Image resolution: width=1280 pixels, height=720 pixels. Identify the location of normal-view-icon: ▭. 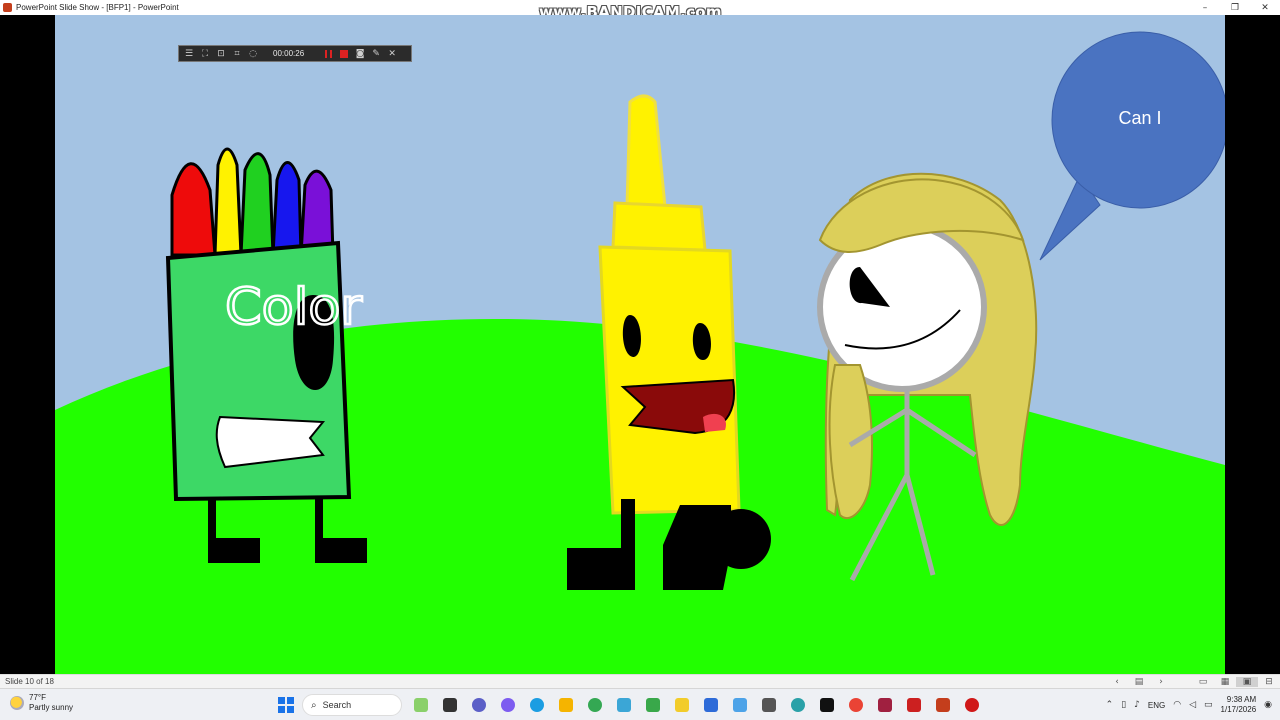
(1203, 682).